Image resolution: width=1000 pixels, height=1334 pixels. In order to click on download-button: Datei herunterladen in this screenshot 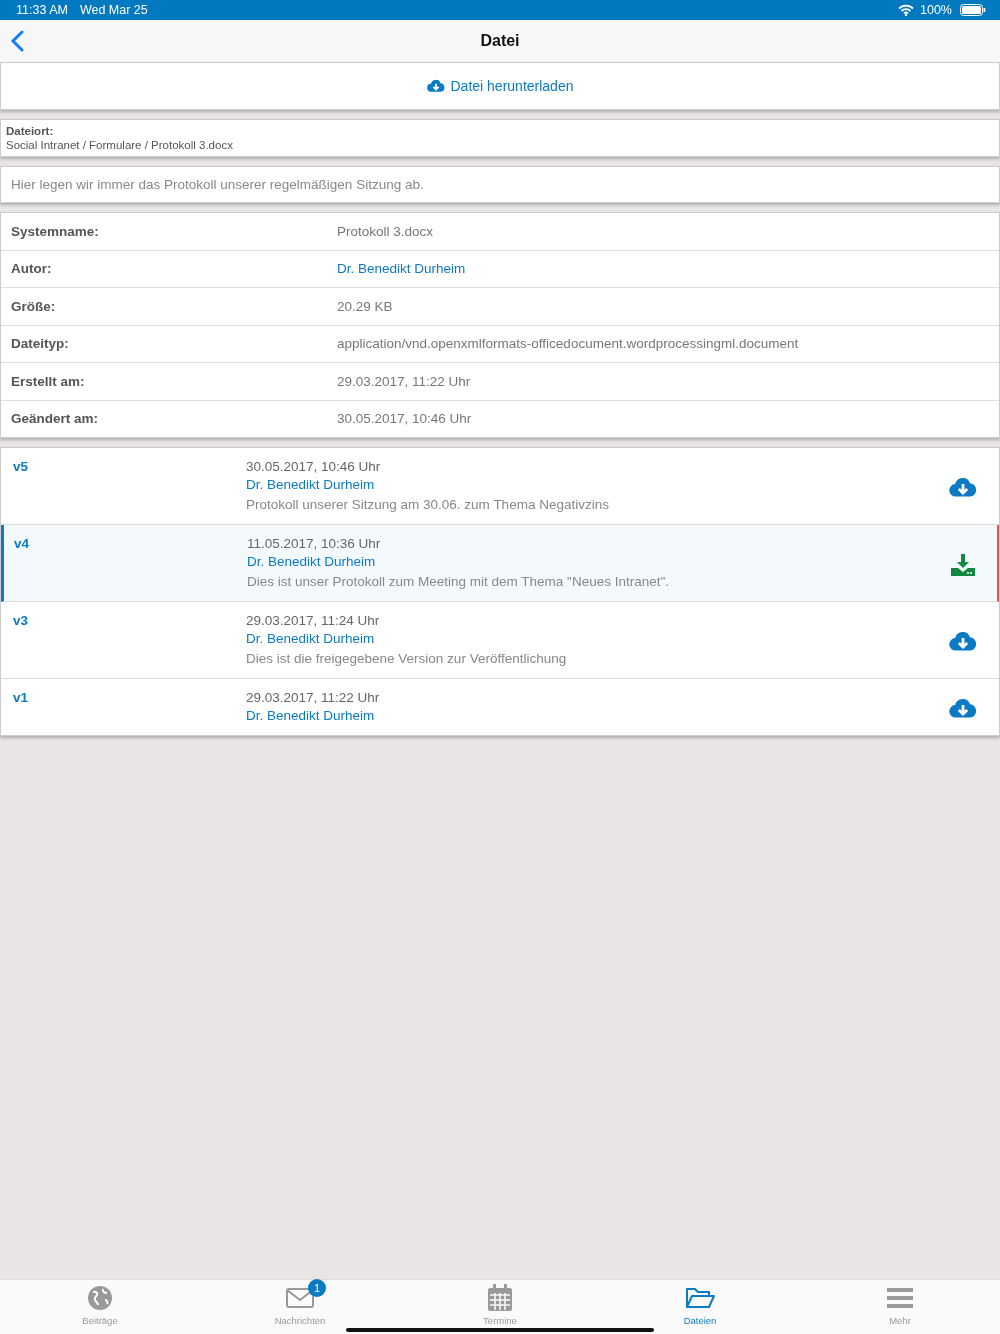, I will do `click(500, 86)`.